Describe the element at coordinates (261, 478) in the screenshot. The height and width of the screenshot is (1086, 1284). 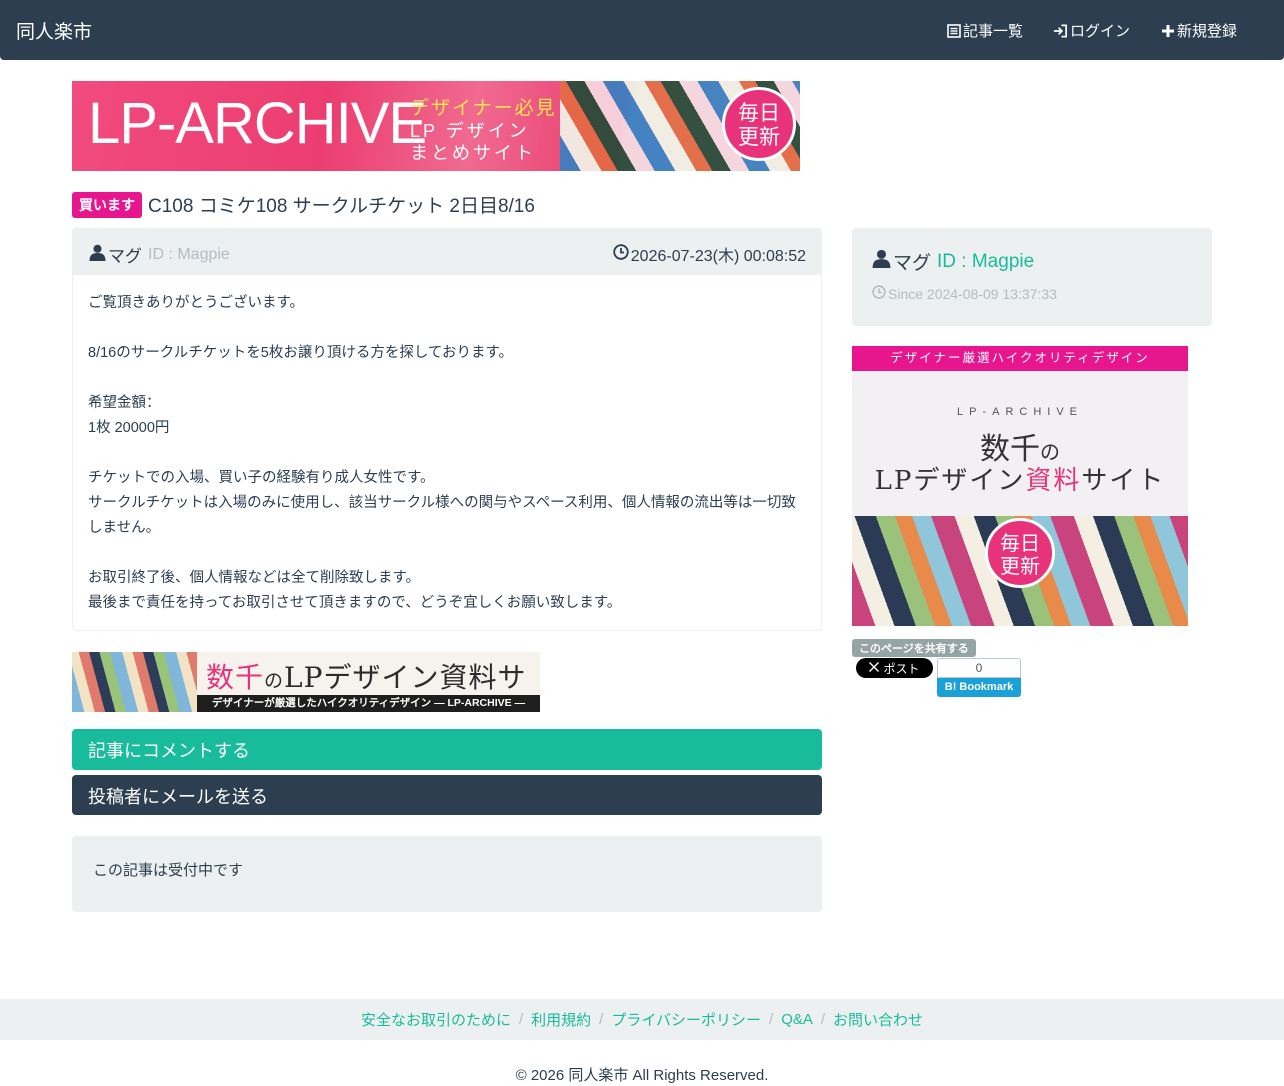
I see `post-body-line: チケットでの入場、買い子の経験有り成人女性です。` at that location.